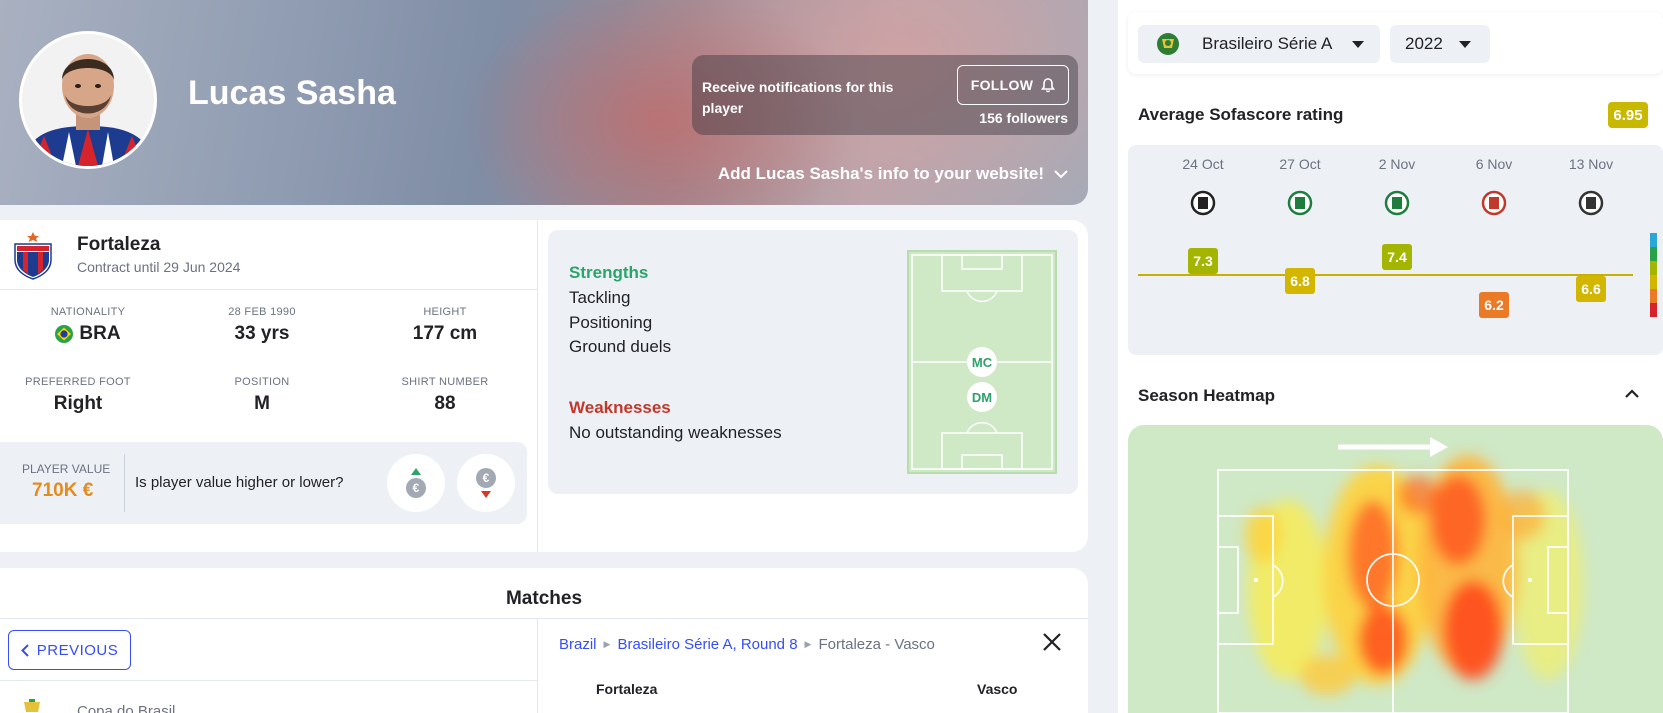  What do you see at coordinates (1002, 85) in the screenshot?
I see `follow-label: FOLLOW` at bounding box center [1002, 85].